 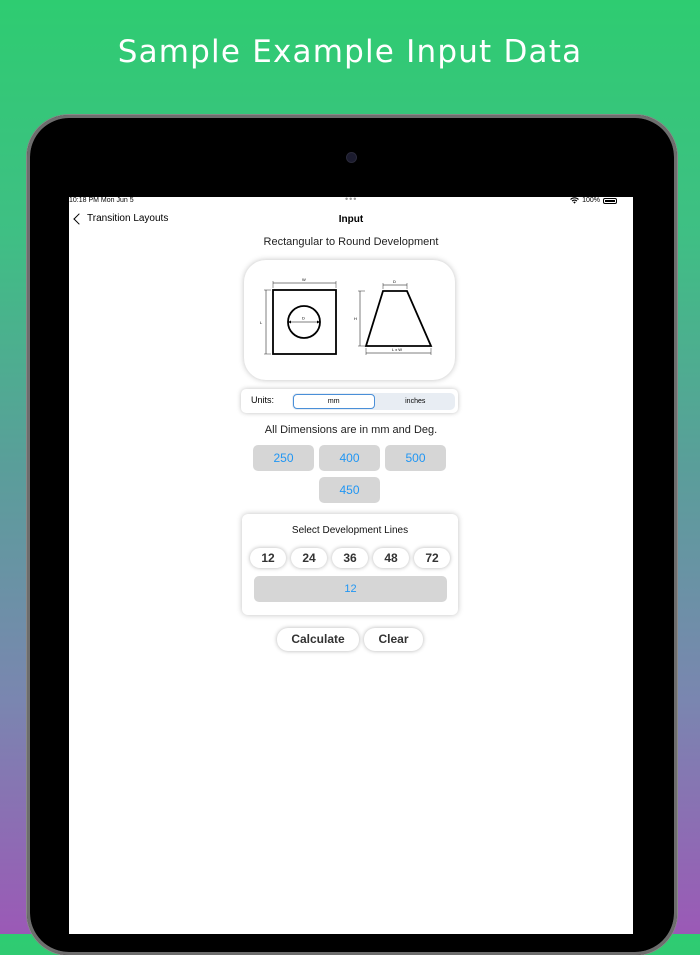 What do you see at coordinates (350, 52) in the screenshot?
I see `promo-title: Sample Example Input Data` at bounding box center [350, 52].